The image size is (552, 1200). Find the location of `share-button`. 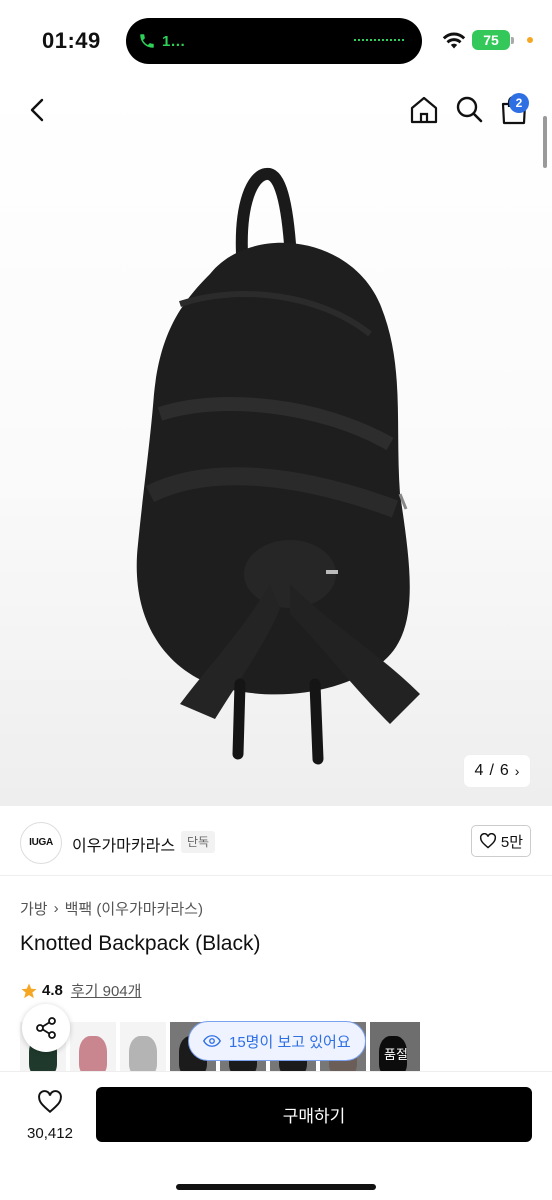

share-button is located at coordinates (46, 1028).